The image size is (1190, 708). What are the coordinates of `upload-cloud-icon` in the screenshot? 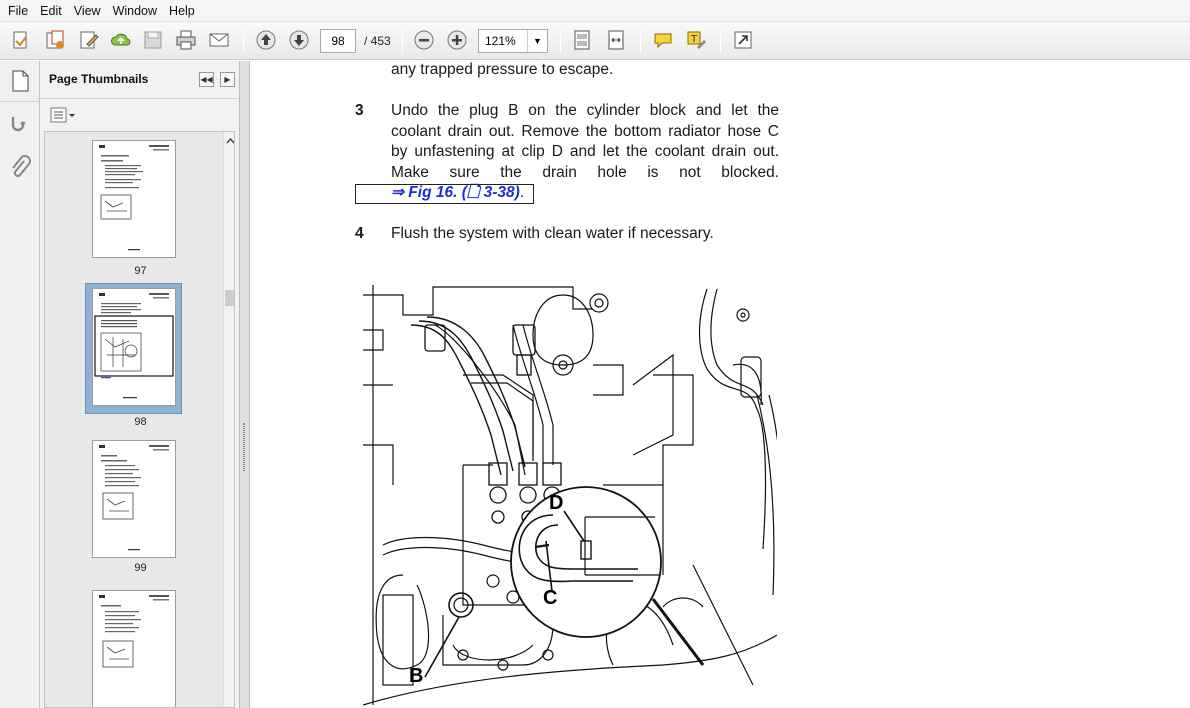 It's located at (121, 40).